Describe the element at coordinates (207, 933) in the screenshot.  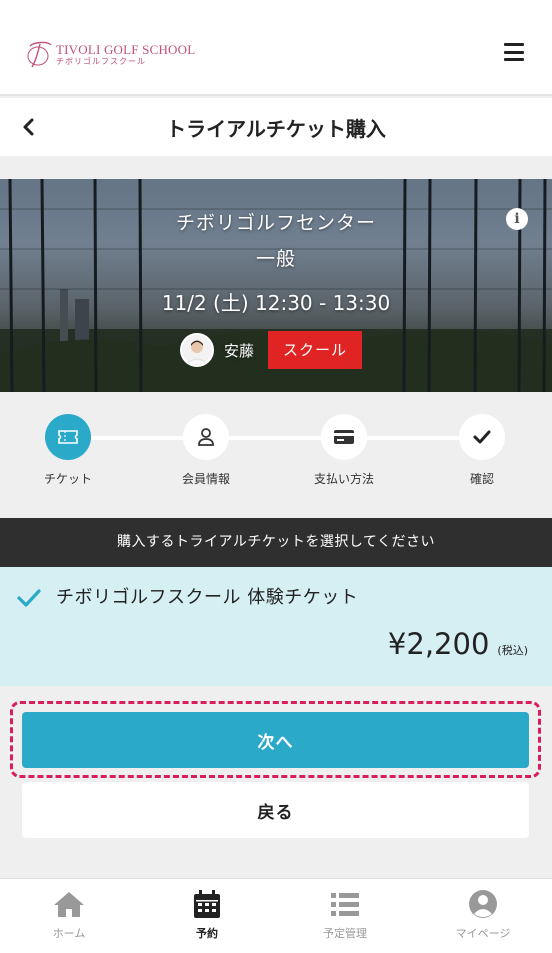
I see `nav-label: 予約` at that location.